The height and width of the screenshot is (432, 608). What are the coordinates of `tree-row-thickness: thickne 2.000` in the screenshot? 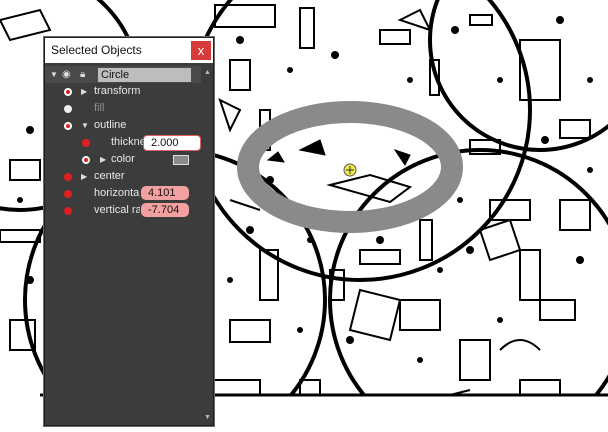 It's located at (123, 142).